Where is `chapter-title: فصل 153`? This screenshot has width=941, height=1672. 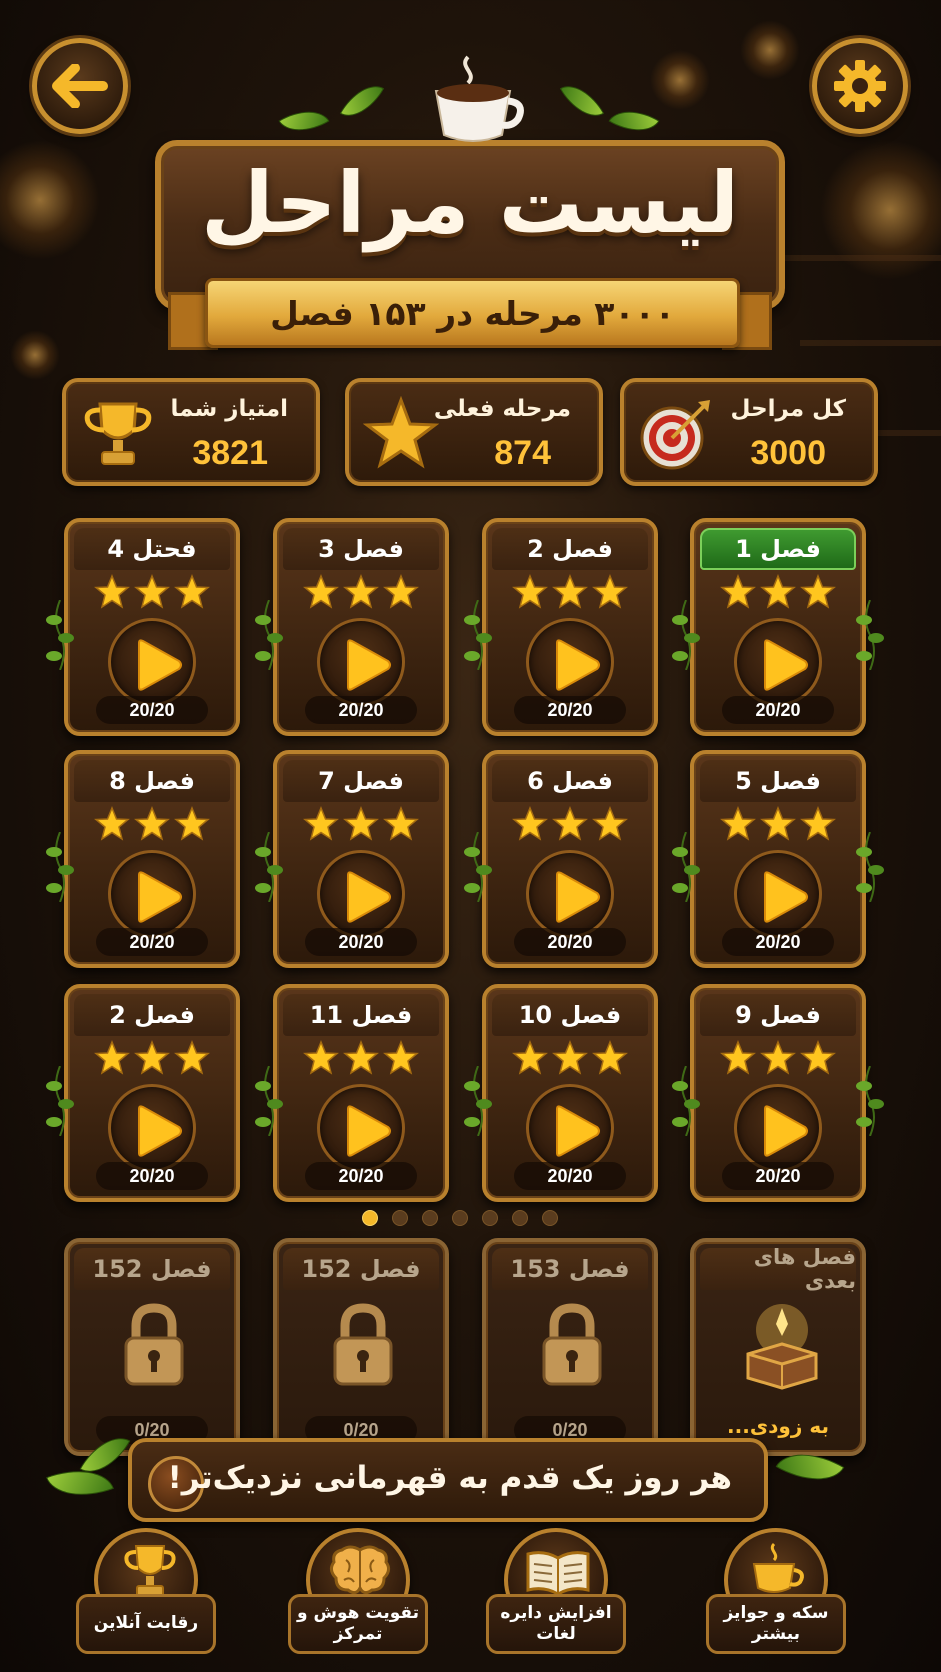 chapter-title: فصل 153 is located at coordinates (570, 1269).